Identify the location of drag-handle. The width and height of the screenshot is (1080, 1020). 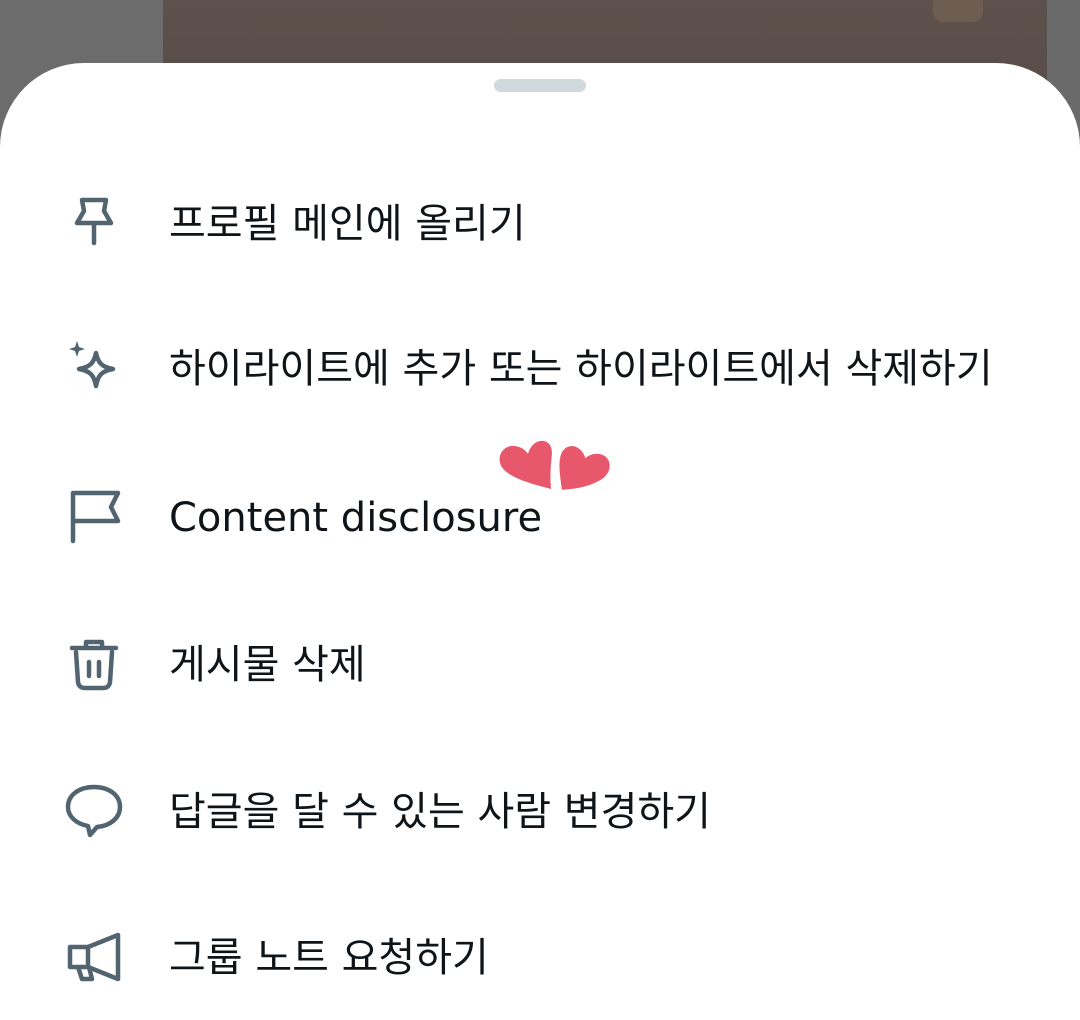
(540, 85).